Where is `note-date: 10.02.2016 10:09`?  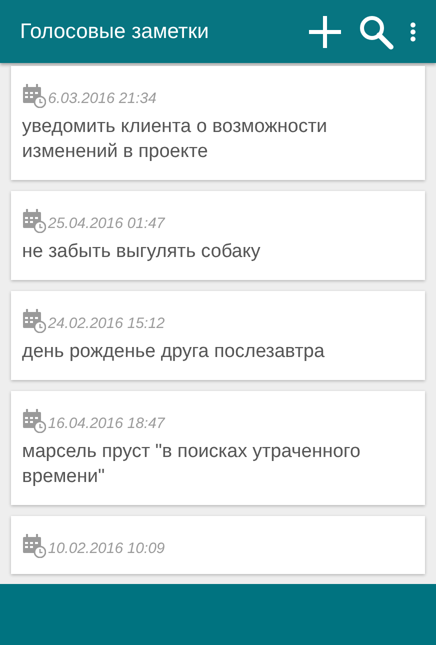
note-date: 10.02.2016 10:09 is located at coordinates (106, 549).